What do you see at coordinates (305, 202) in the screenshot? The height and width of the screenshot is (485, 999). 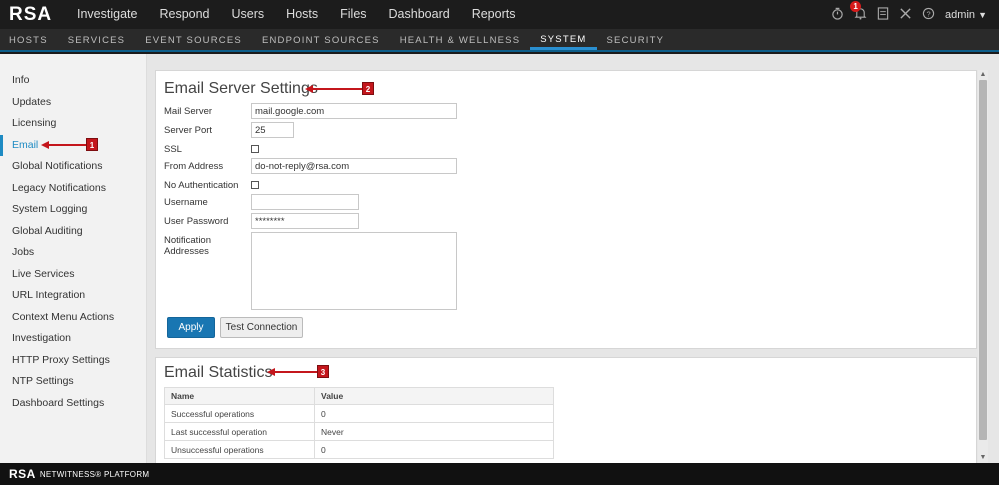 I see `username-input` at bounding box center [305, 202].